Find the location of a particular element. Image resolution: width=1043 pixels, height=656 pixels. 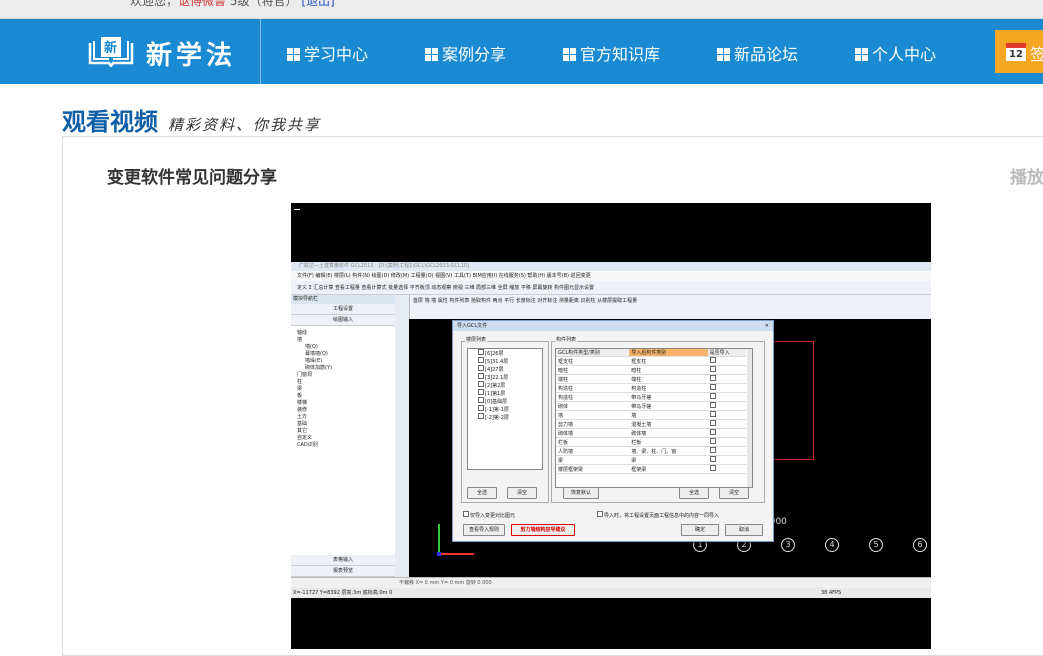

table-row: 暗柱 暗柱 is located at coordinates (651, 370).